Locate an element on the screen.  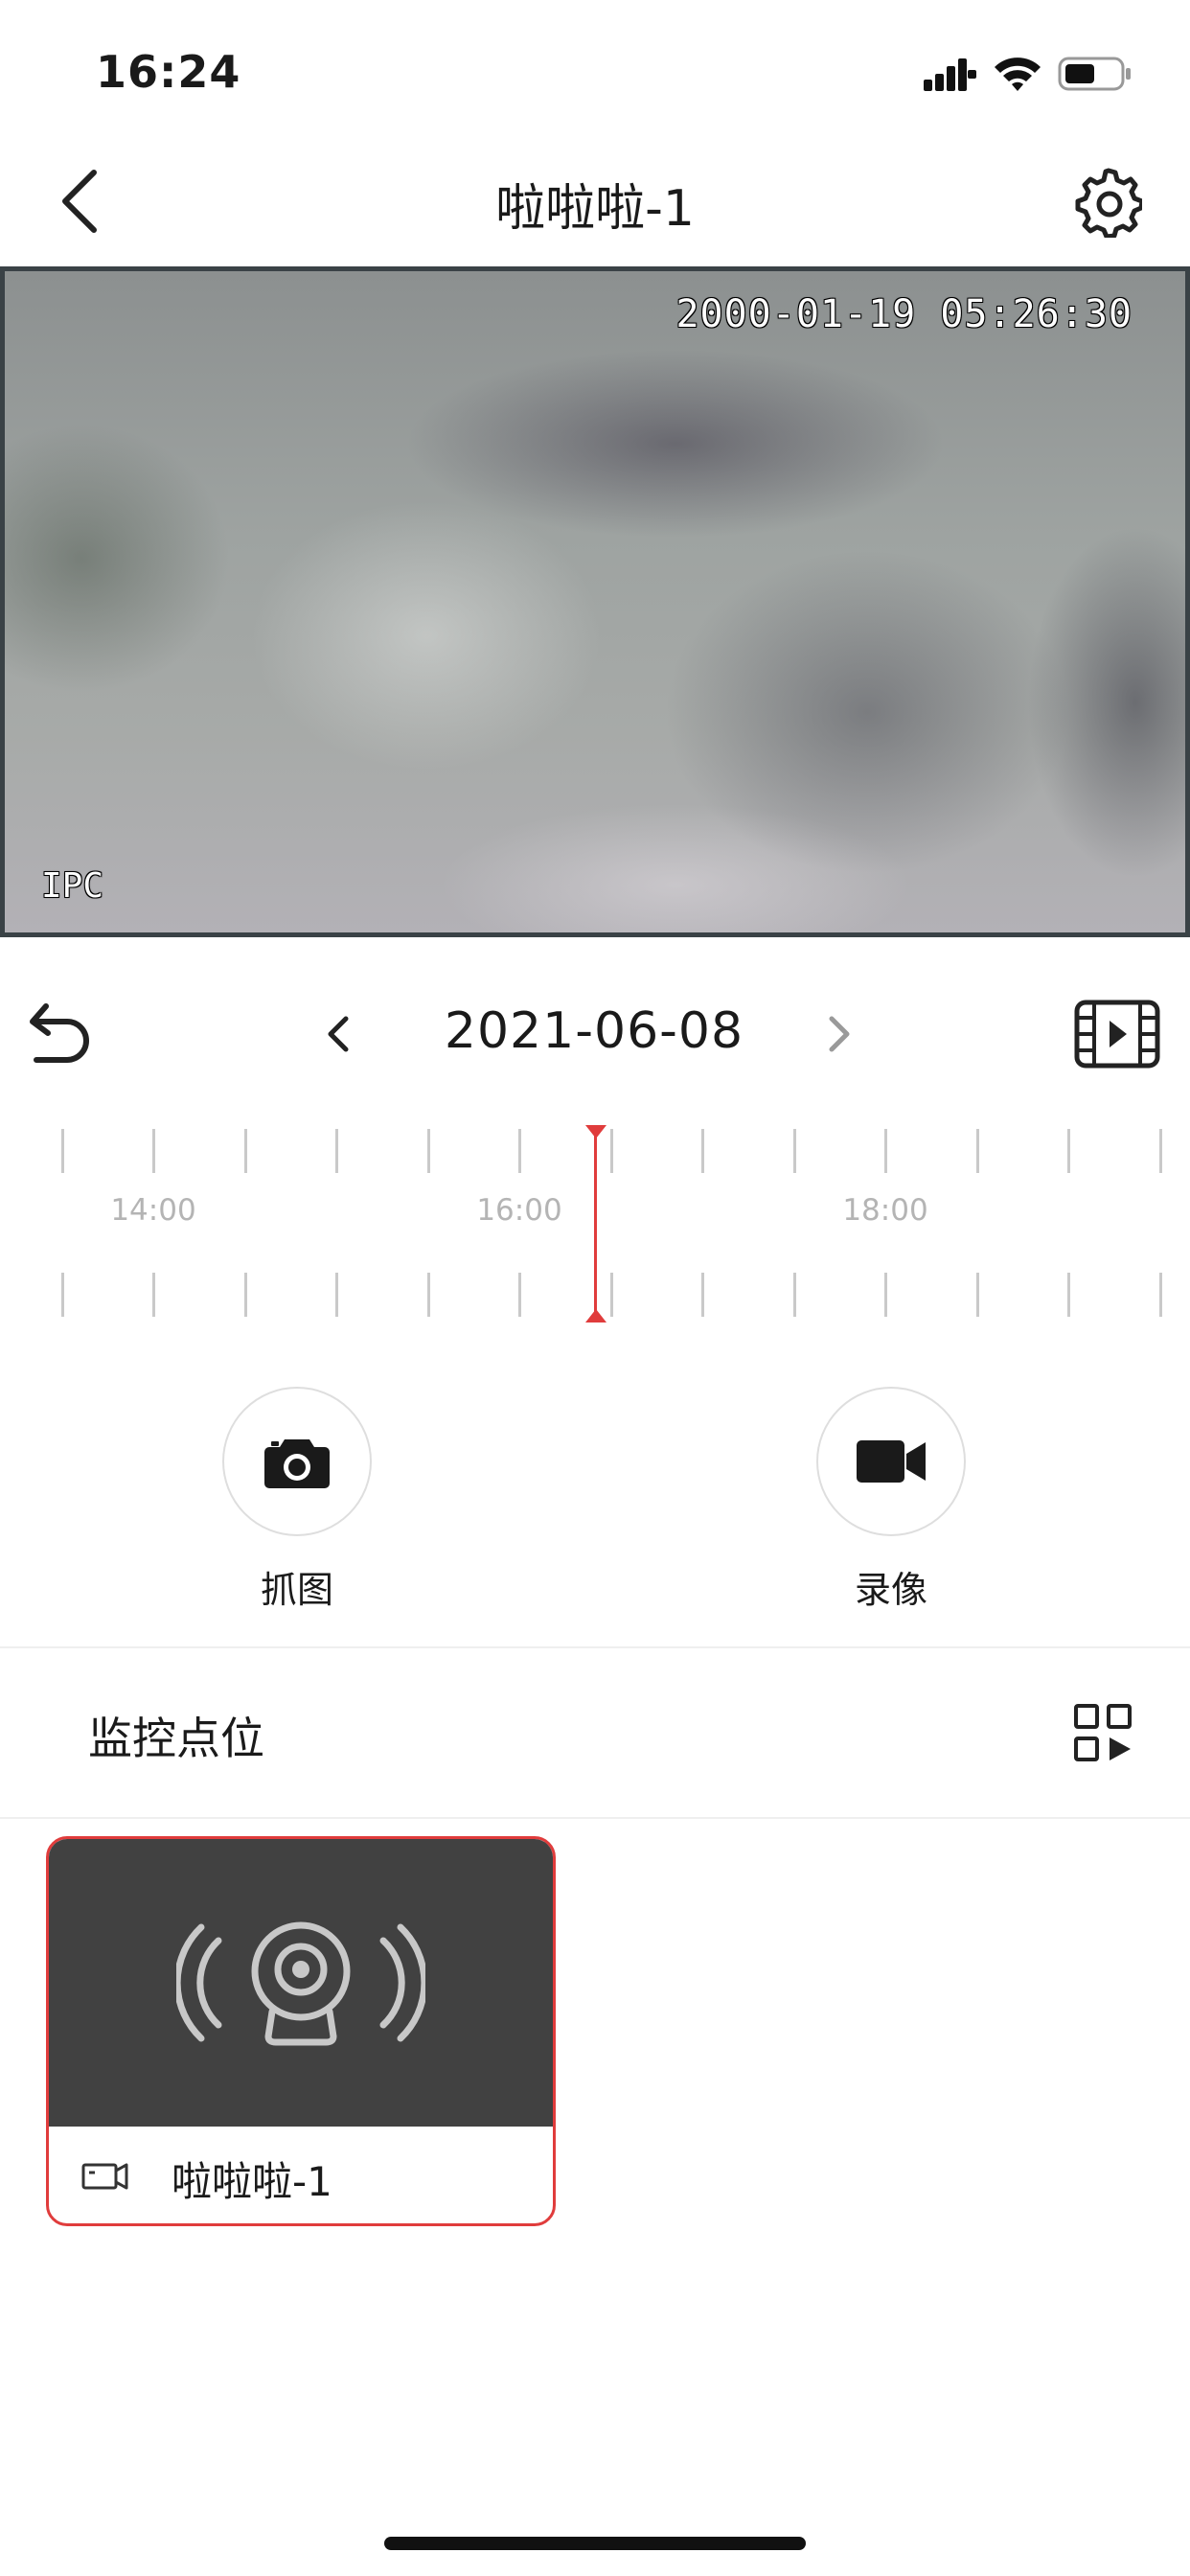
record-label: 录像 is located at coordinates (890, 1590).